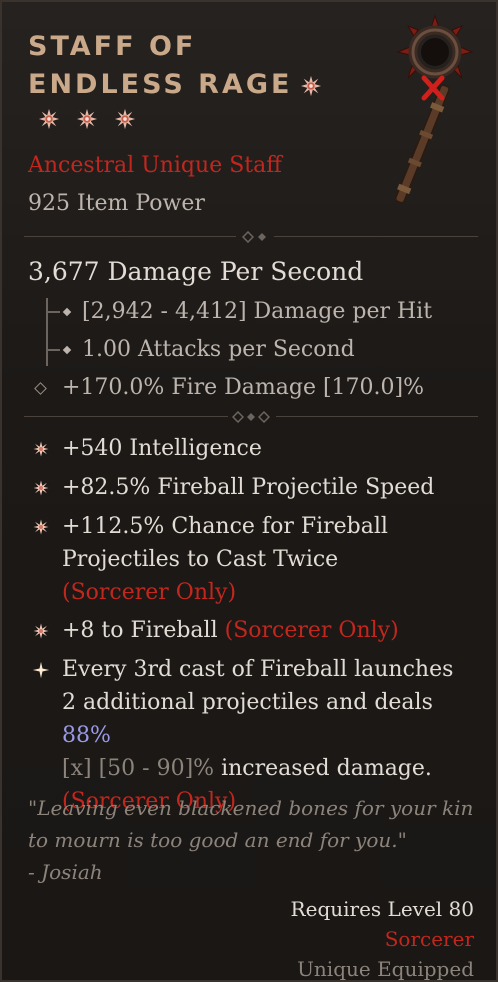 The image size is (498, 982). What do you see at coordinates (86, 735) in the screenshot?
I see `unique-power-value: 88%` at bounding box center [86, 735].